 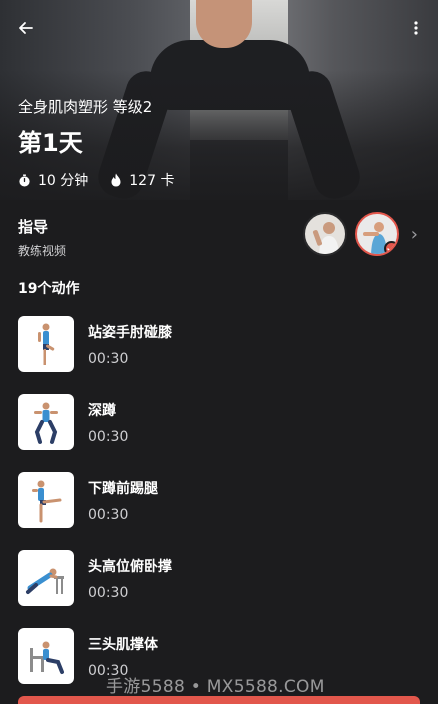 I want to click on exercise-name: 下蹲前踢腿, so click(x=123, y=489).